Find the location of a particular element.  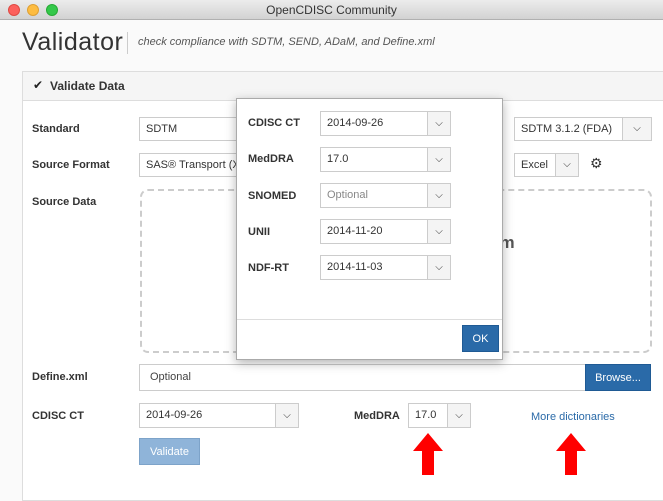

header-divider is located at coordinates (127, 43).